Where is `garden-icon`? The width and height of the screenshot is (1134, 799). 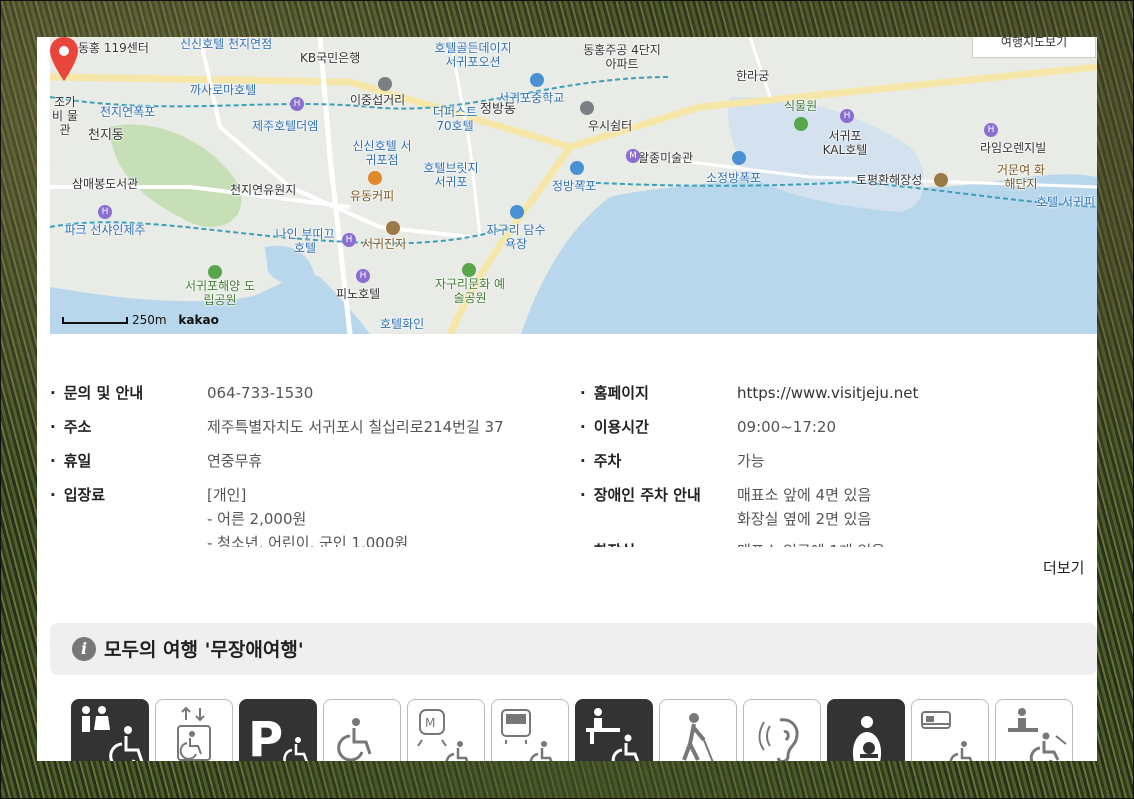 garden-icon is located at coordinates (801, 124).